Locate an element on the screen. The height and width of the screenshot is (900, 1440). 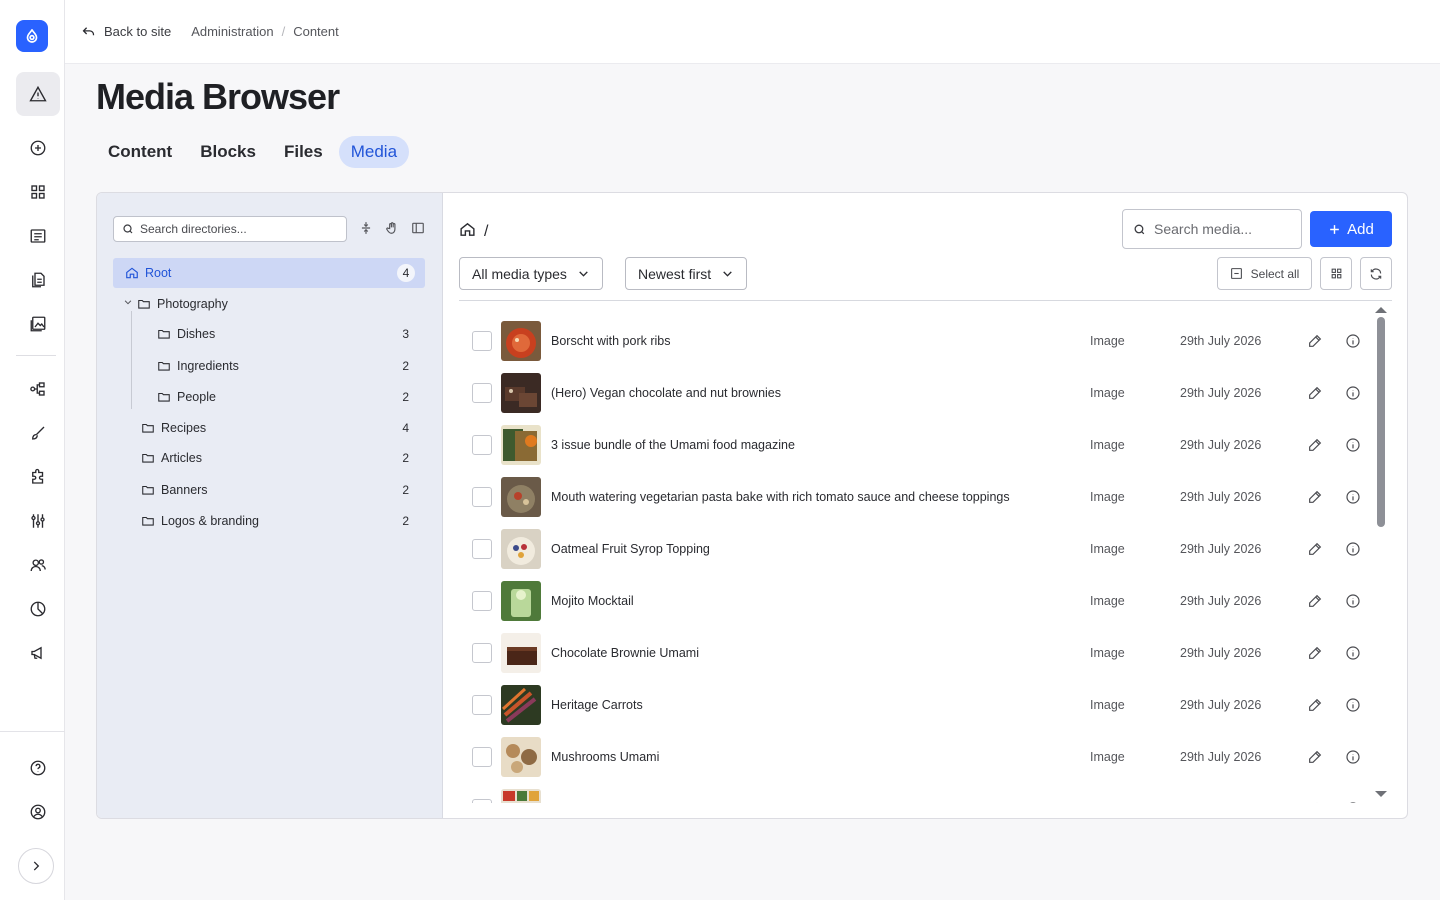
tree-item-banners: Banners 2 is located at coordinates (269, 490).